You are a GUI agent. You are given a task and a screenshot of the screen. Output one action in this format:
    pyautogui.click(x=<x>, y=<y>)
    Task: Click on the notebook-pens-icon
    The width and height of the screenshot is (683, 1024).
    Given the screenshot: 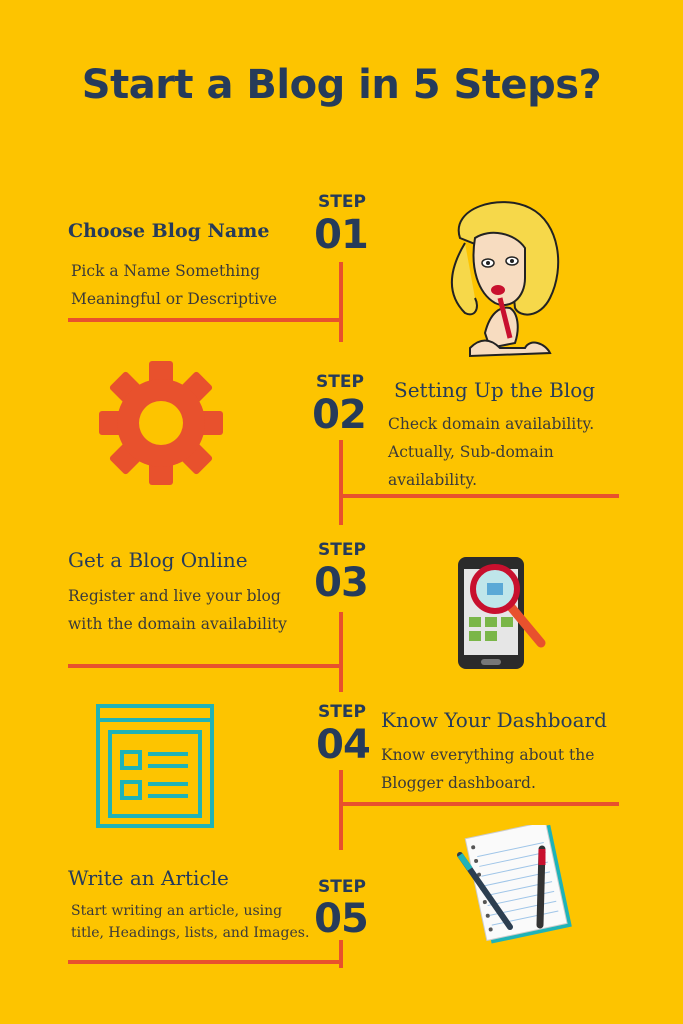 What is the action you would take?
    pyautogui.click(x=514, y=884)
    